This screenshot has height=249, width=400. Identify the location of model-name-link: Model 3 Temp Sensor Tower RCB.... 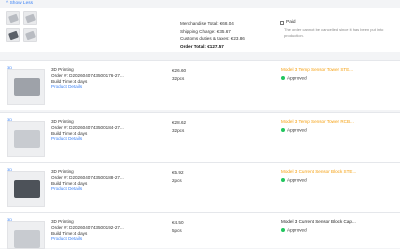
(338, 121).